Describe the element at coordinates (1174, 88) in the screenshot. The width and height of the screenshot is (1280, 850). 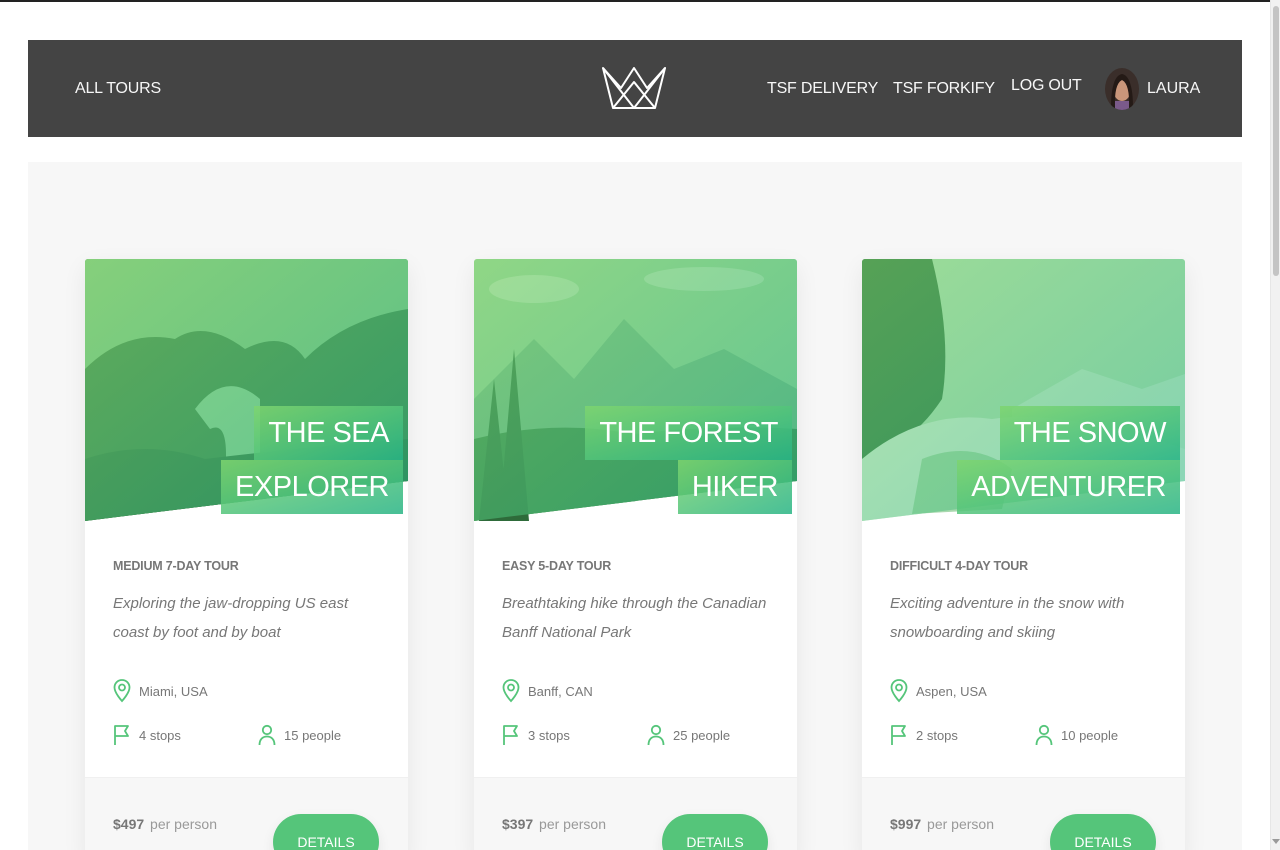
I see `user-name: LAURA` at that location.